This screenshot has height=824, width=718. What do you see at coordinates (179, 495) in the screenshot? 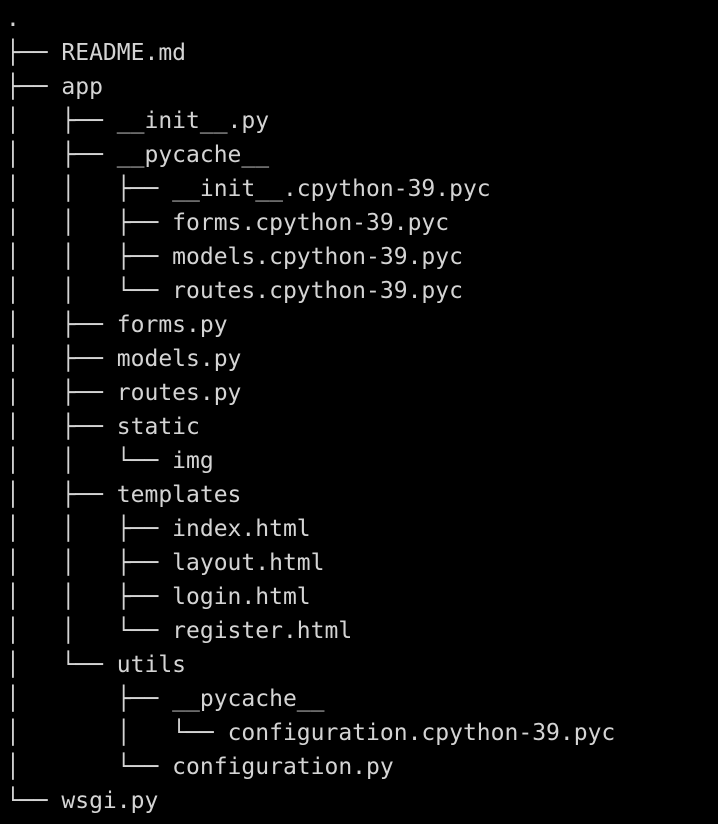
I see `folder-name: templates` at bounding box center [179, 495].